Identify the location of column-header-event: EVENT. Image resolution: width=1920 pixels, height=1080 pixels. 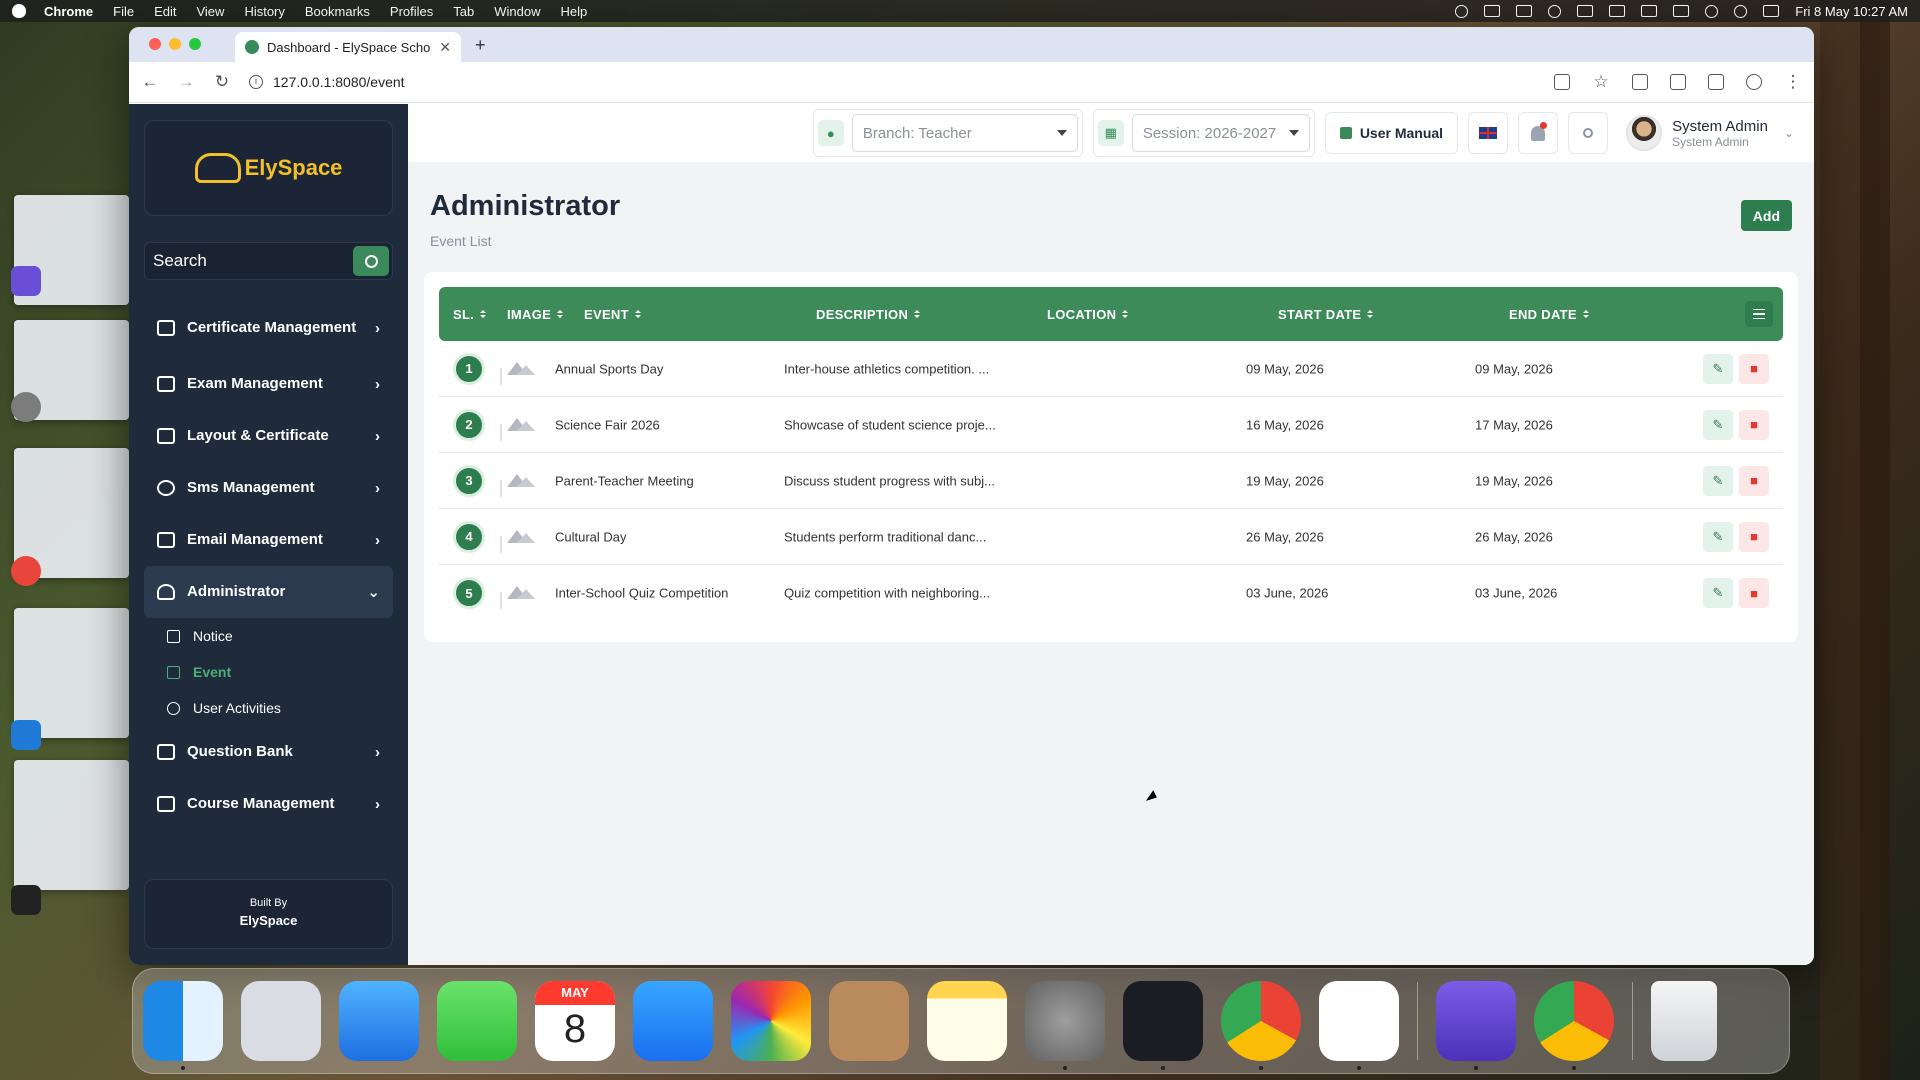
(612, 314).